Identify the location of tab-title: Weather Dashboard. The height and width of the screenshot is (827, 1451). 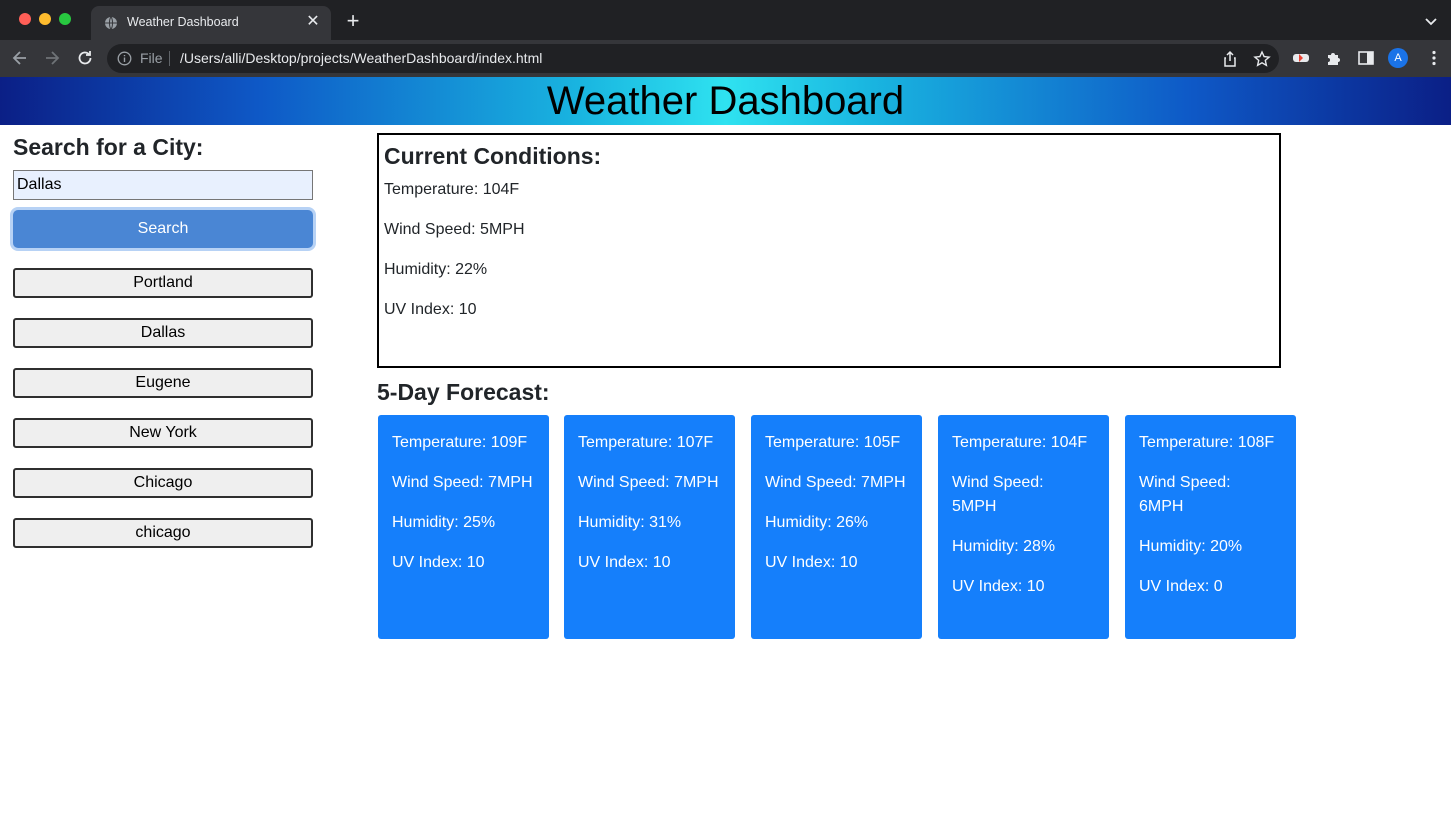
(183, 22).